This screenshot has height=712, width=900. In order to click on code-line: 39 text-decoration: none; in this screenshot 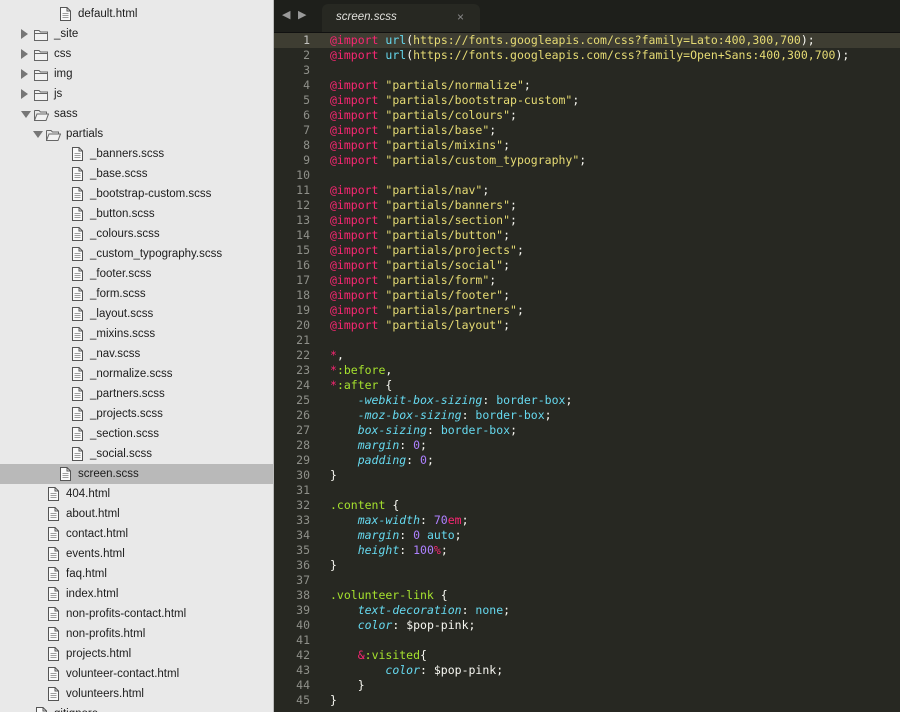, I will do `click(587, 610)`.